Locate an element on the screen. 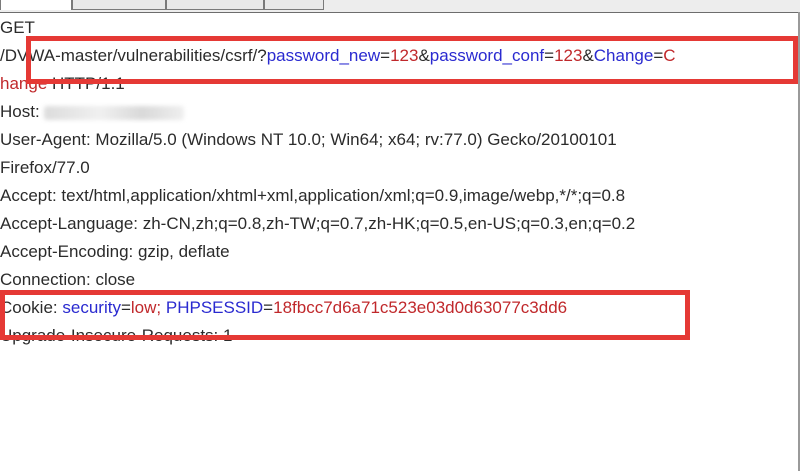 Image resolution: width=800 pixels, height=471 pixels. url-highlight-box is located at coordinates (412, 60).